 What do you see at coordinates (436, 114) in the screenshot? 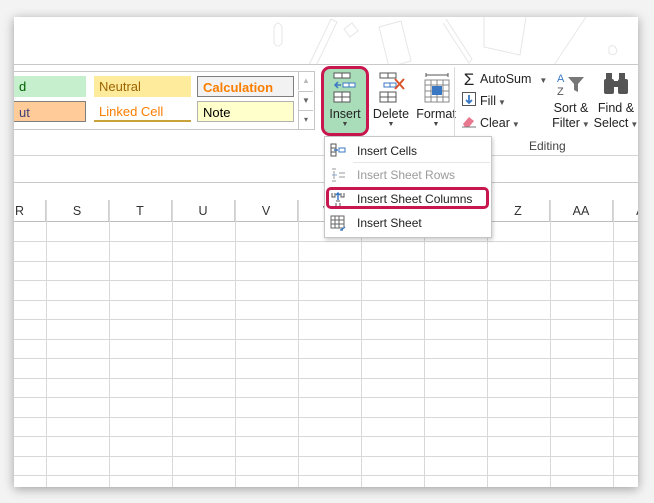
I see `format-label: Format` at bounding box center [436, 114].